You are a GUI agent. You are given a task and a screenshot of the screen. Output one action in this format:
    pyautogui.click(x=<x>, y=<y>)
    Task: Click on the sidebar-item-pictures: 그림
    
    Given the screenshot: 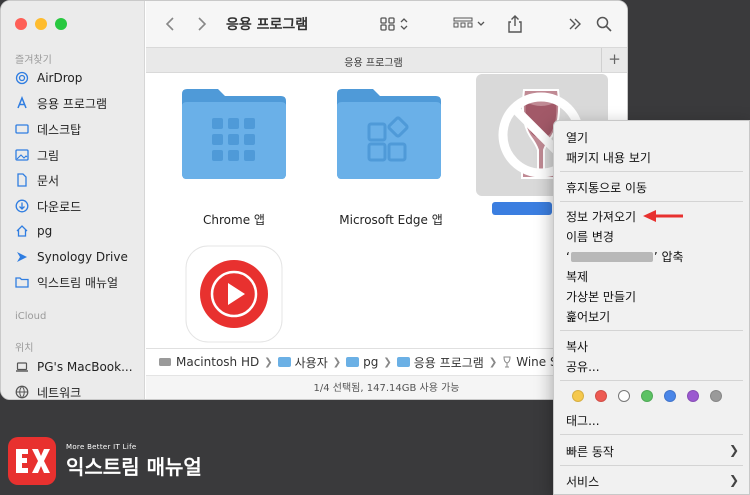 What is the action you would take?
    pyautogui.click(x=37, y=155)
    